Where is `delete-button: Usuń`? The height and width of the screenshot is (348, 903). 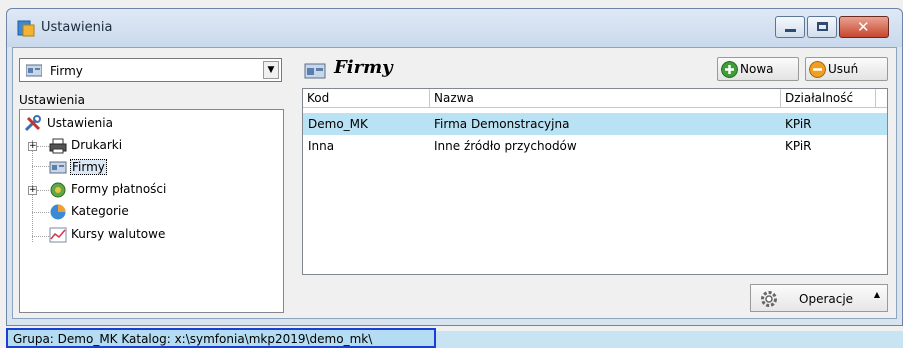
delete-button: Usuń is located at coordinates (846, 69).